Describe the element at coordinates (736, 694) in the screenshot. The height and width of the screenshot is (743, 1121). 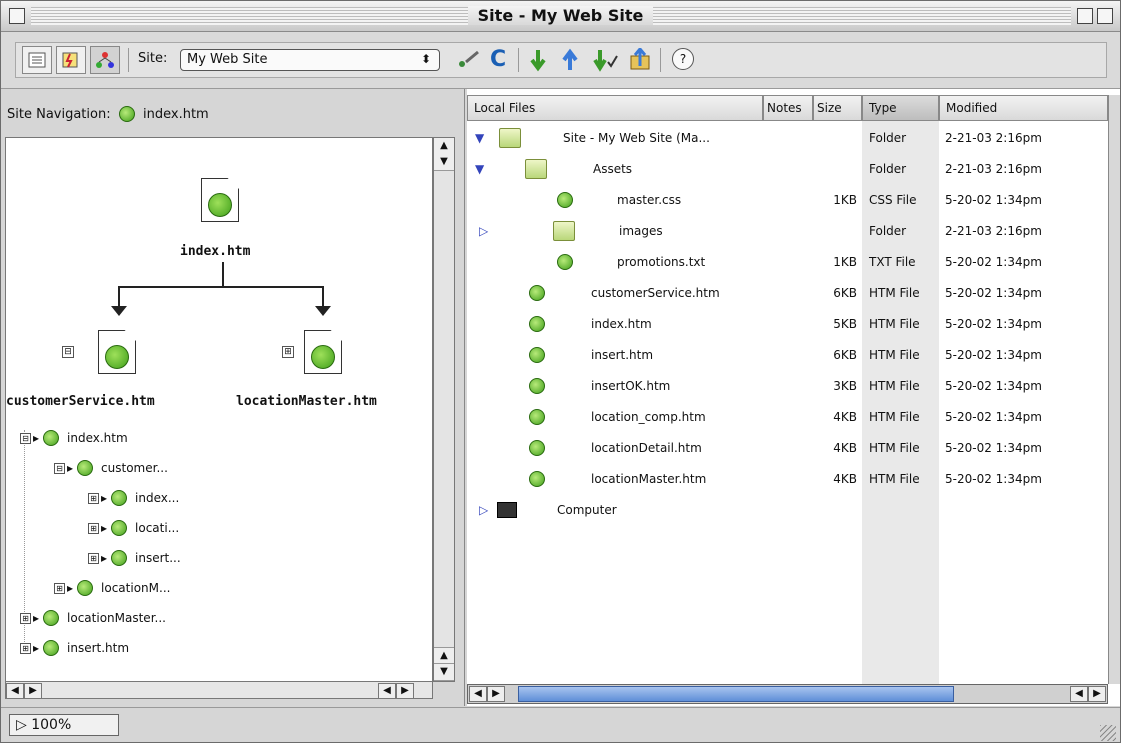
I see `scroll-thumb` at that location.